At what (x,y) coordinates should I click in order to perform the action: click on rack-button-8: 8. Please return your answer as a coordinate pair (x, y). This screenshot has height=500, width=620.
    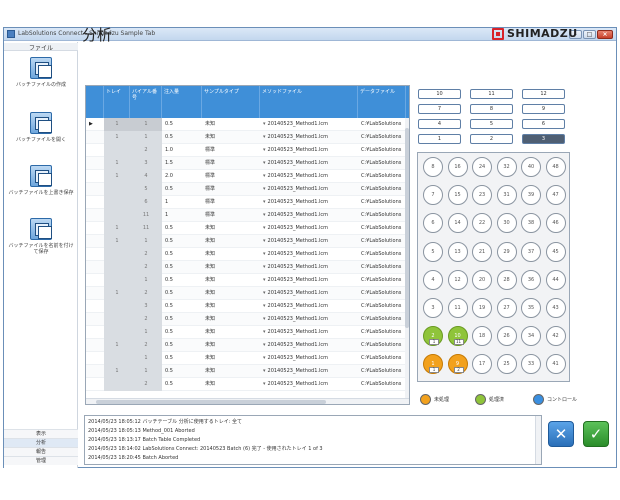
    Looking at the image, I should click on (491, 109).